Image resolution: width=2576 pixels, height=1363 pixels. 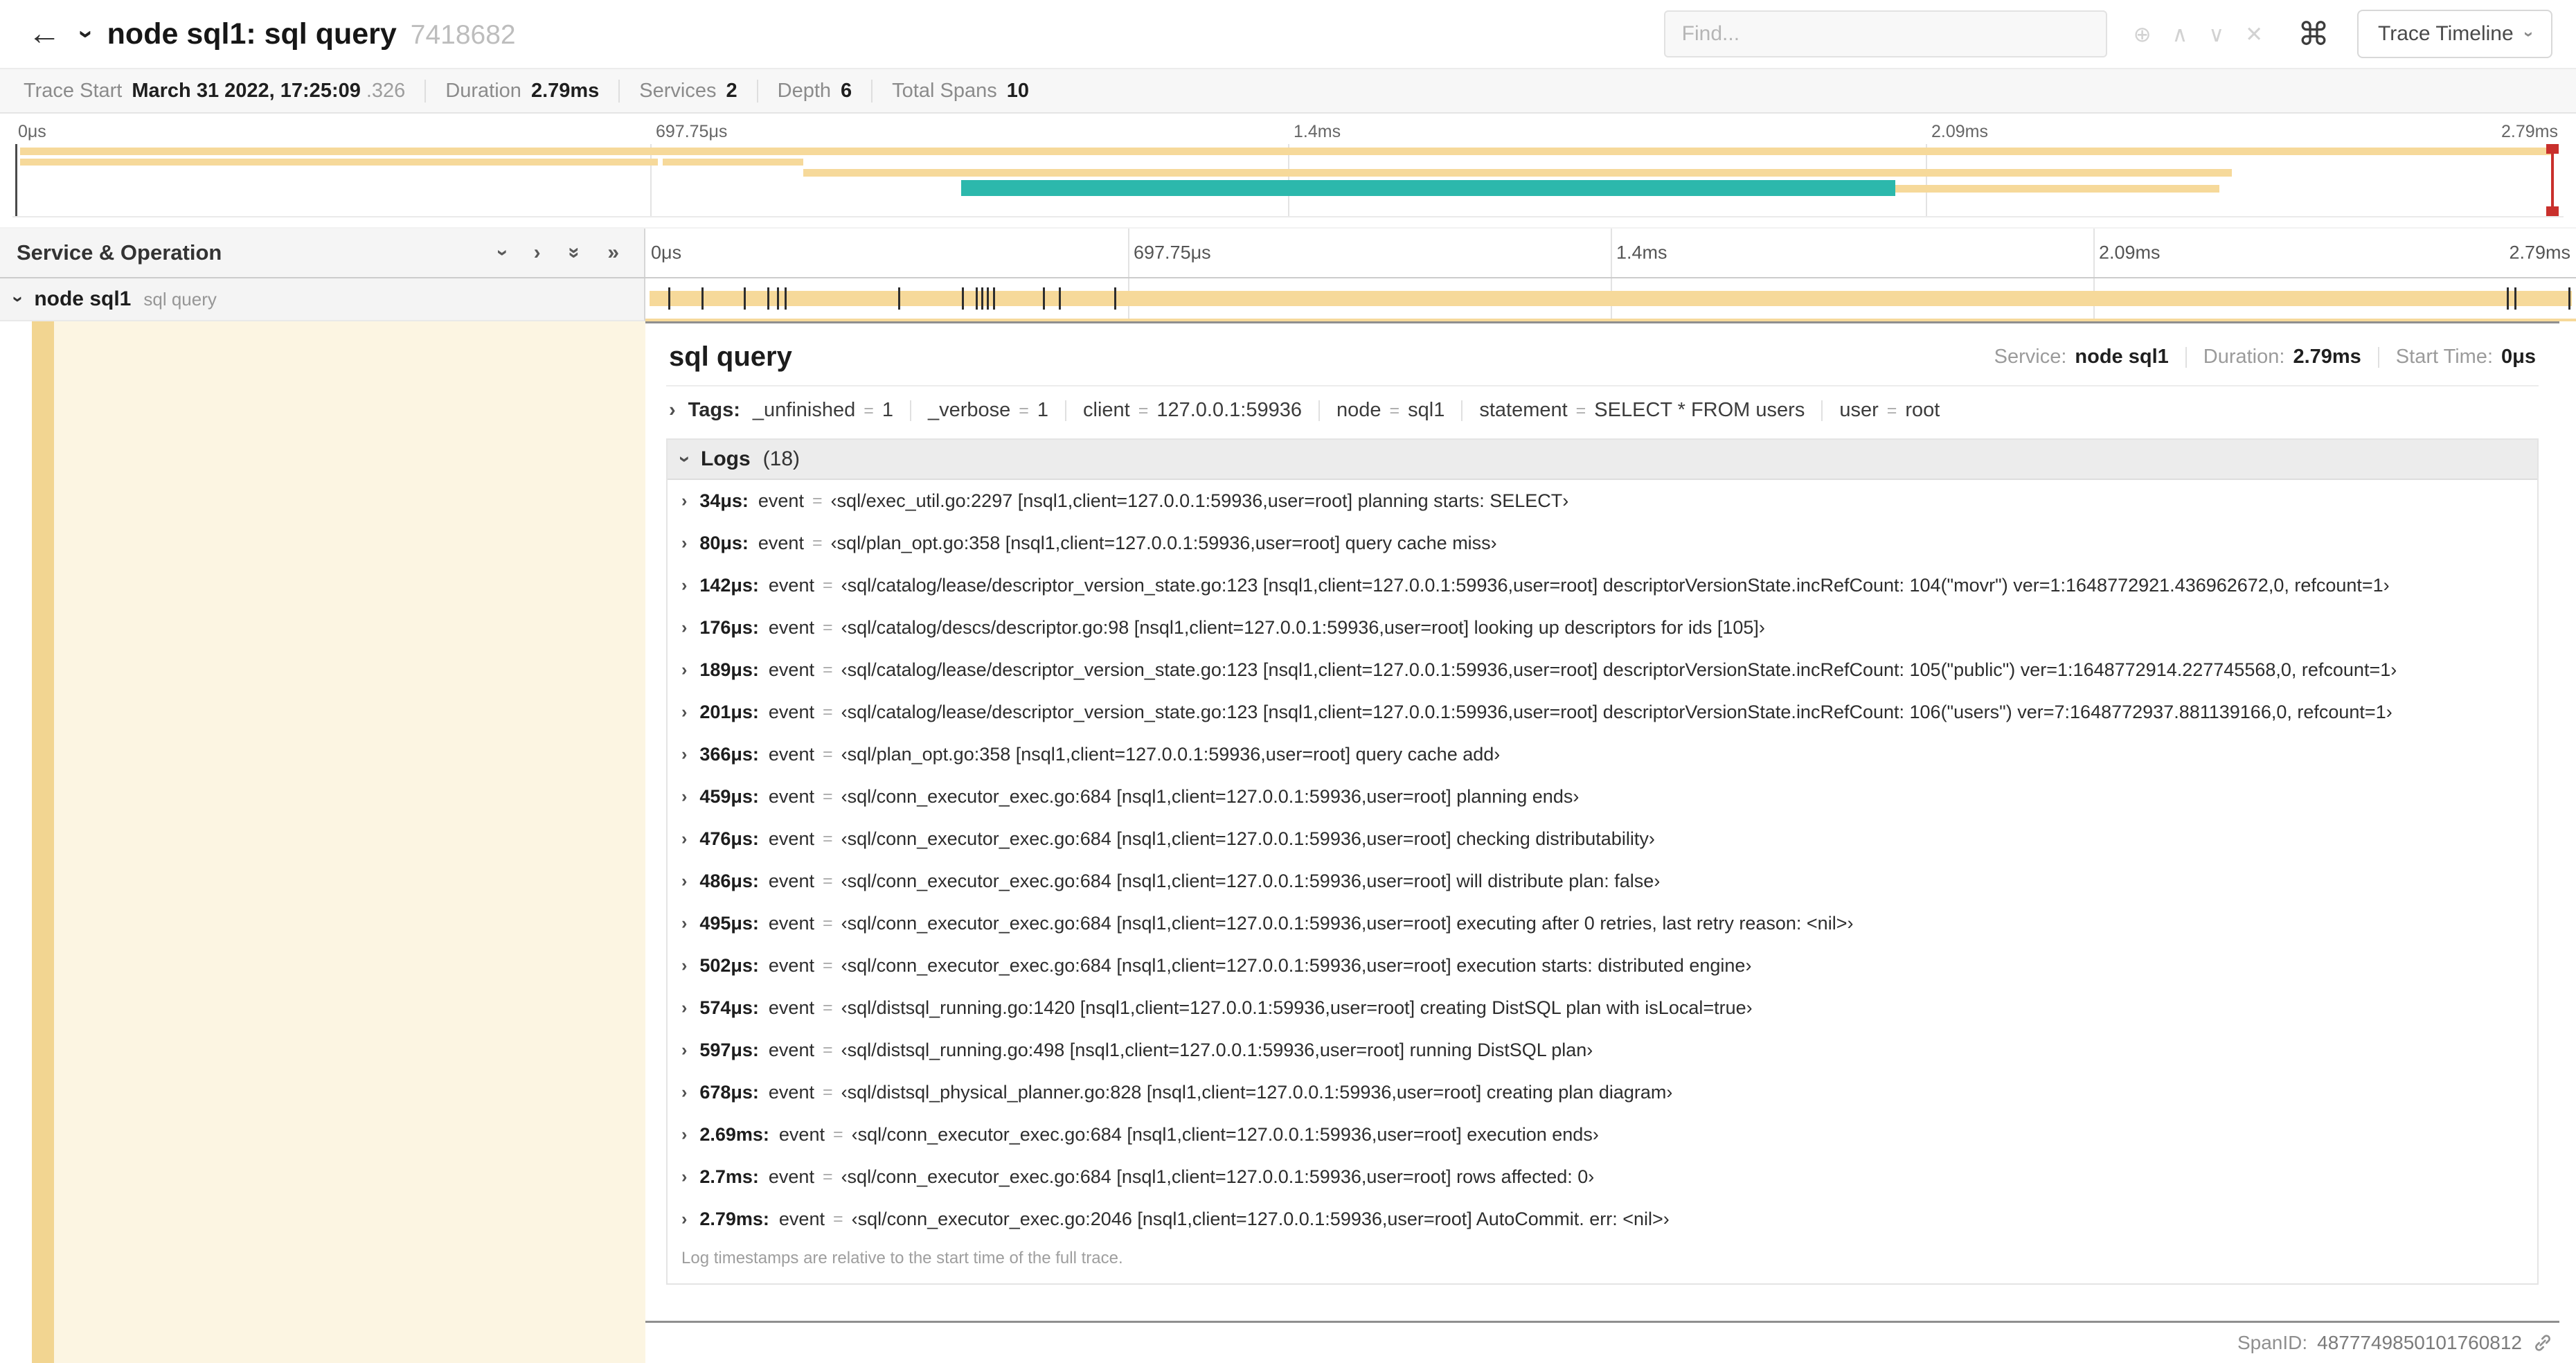 What do you see at coordinates (559, 253) in the screenshot?
I see `collapse-controls: › › » »` at bounding box center [559, 253].